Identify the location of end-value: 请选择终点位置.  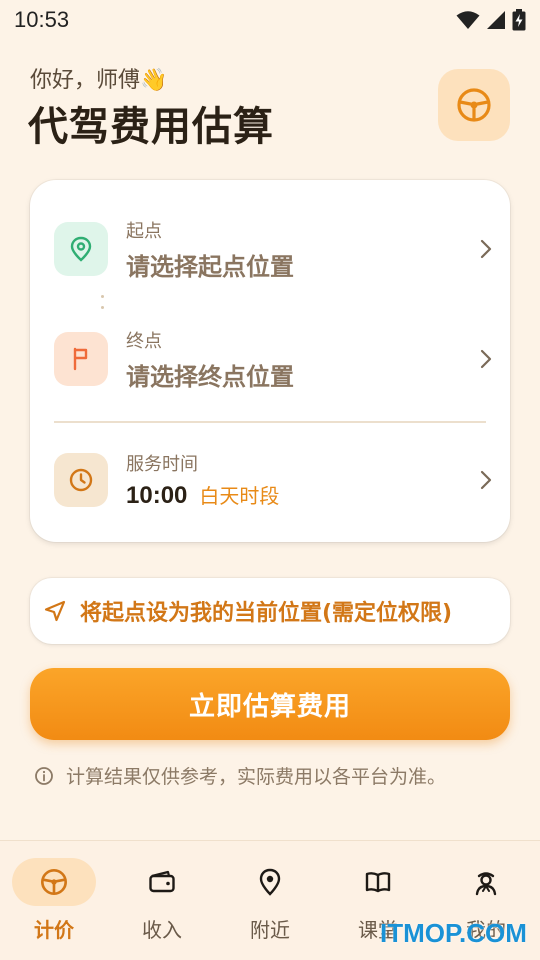
(210, 376).